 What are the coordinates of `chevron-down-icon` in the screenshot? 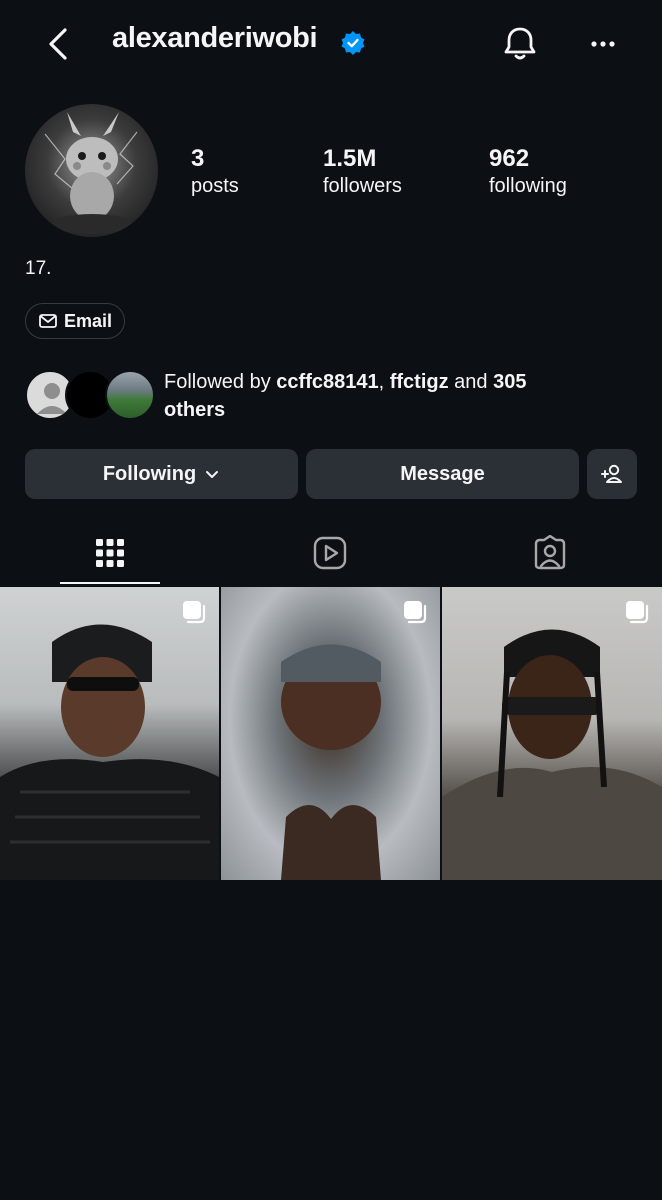 It's located at (212, 474).